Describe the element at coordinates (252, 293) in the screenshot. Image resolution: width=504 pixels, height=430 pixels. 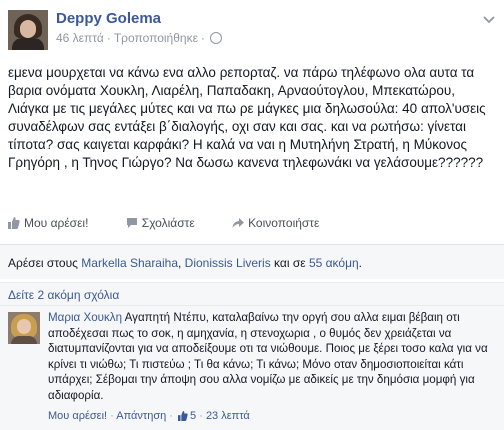
I see `view-more-comments-bar: Δείτε 2 ακόμη σχόλια` at that location.